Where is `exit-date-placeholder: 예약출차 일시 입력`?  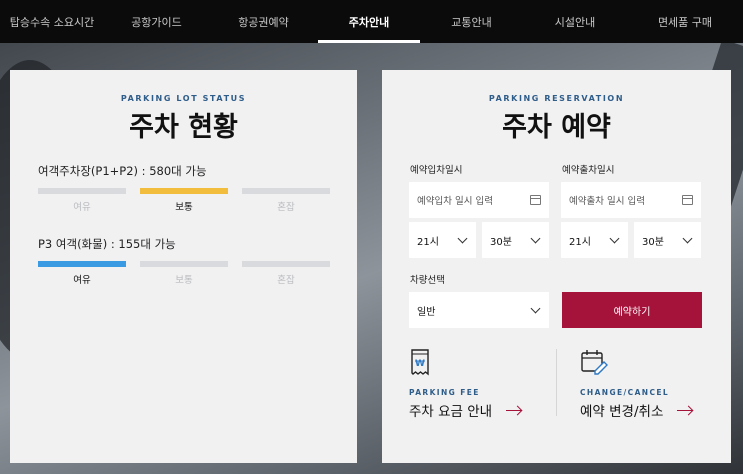 exit-date-placeholder: 예약출차 일시 입력 is located at coordinates (607, 201).